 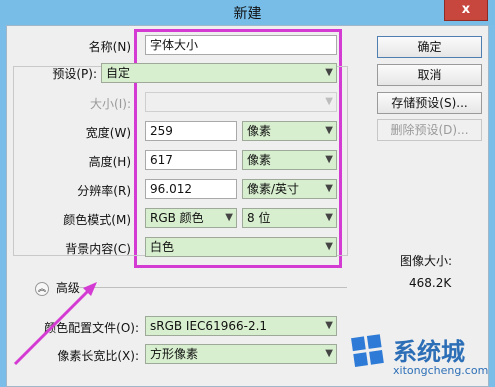 I want to click on preset-value: 自定, so click(x=118, y=73).